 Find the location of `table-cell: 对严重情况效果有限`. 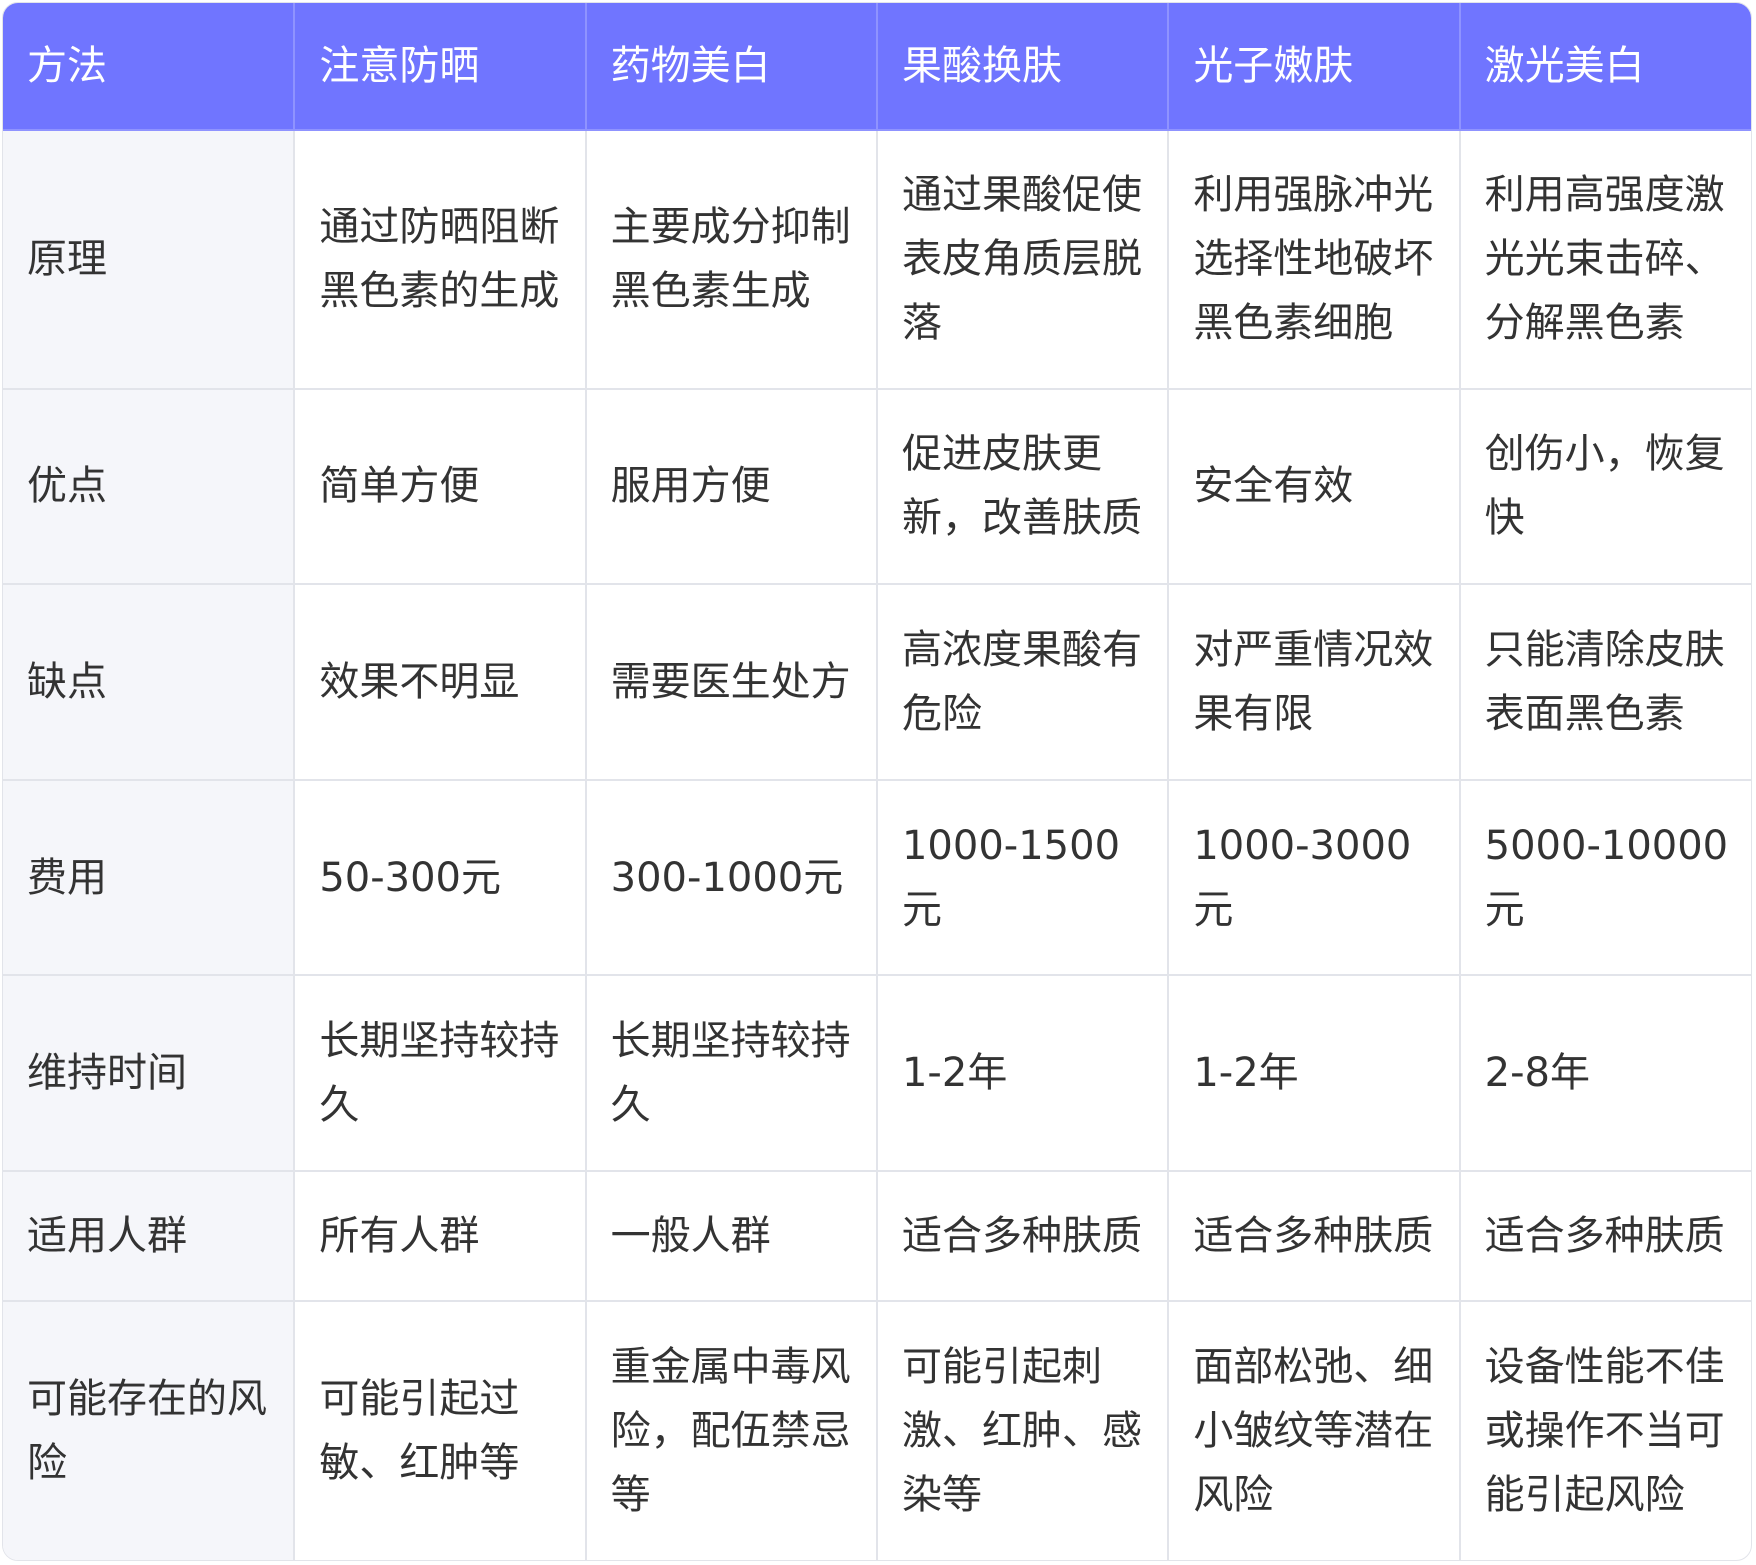

table-cell: 对严重情况效果有限 is located at coordinates (1314, 682).